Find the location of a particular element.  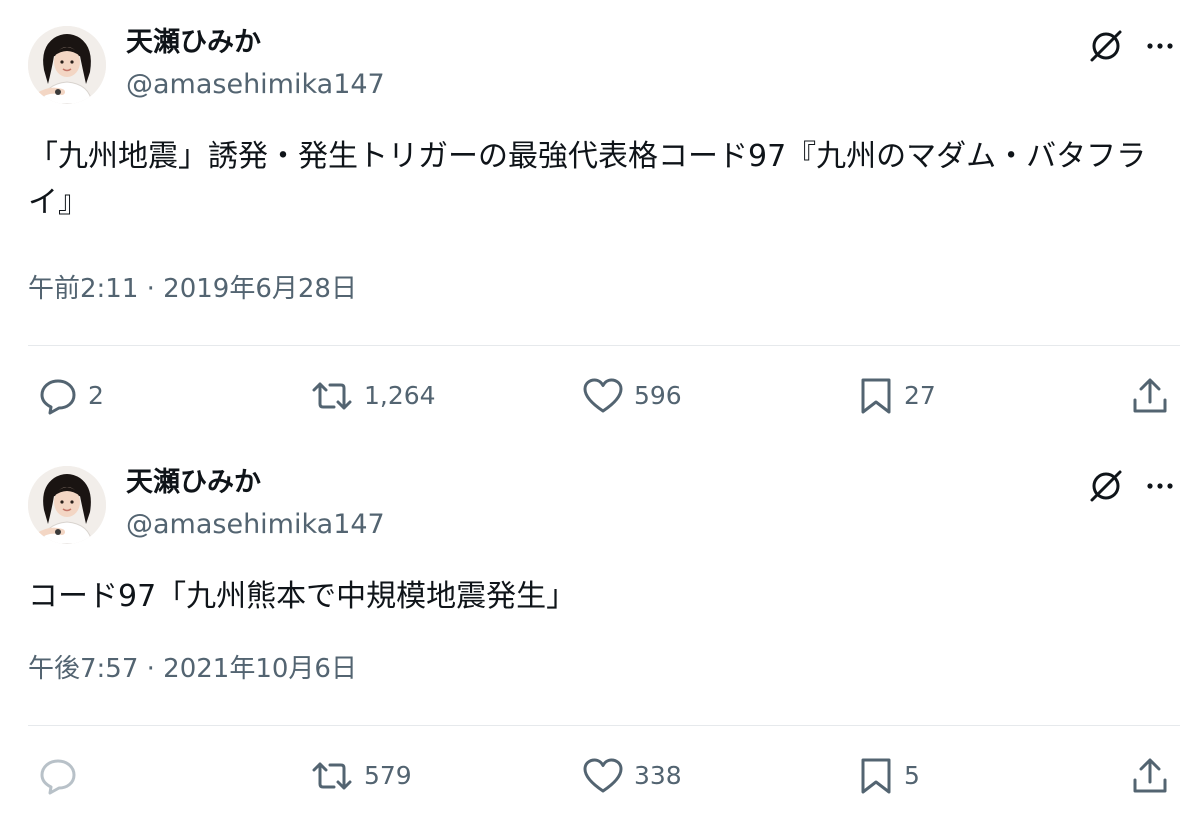

bookmark-button: 5 is located at coordinates (889, 776).